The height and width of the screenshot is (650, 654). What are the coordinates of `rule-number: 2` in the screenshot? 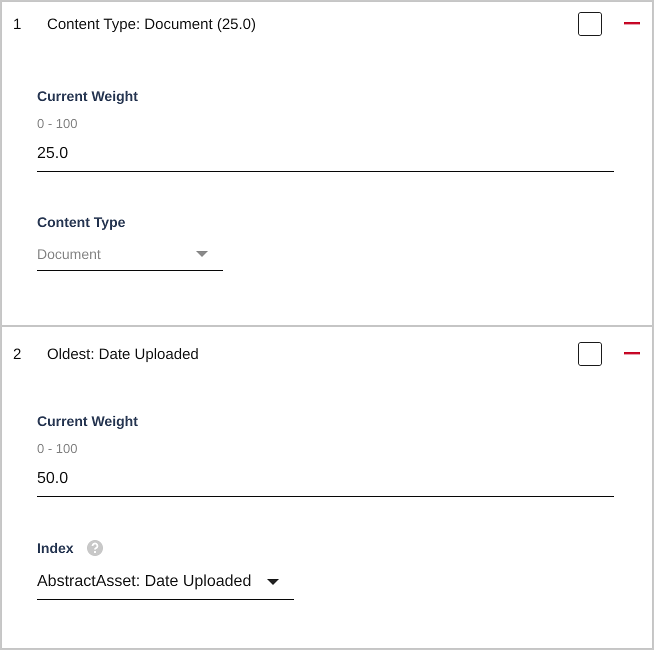 It's located at (17, 354).